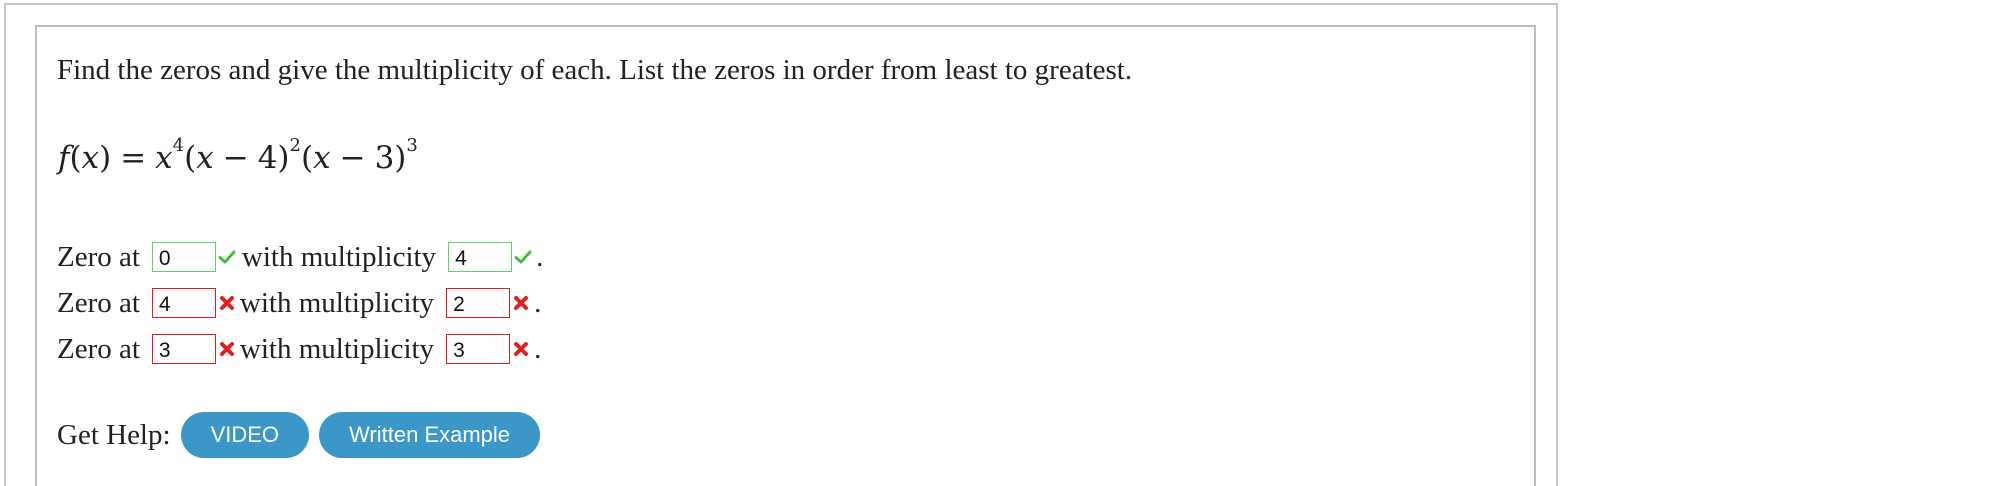 This screenshot has height=486, width=1989. What do you see at coordinates (90, 158) in the screenshot?
I see `formula-lhs-var: x` at bounding box center [90, 158].